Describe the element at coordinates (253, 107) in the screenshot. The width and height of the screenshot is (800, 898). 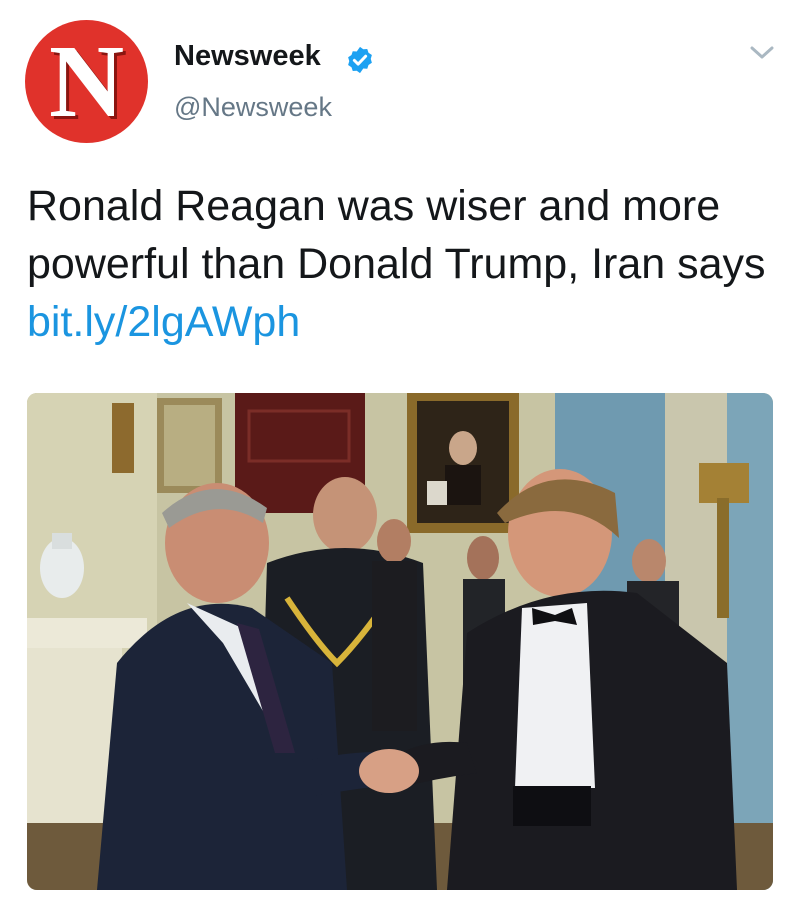
I see `account-handle: @Newsweek` at that location.